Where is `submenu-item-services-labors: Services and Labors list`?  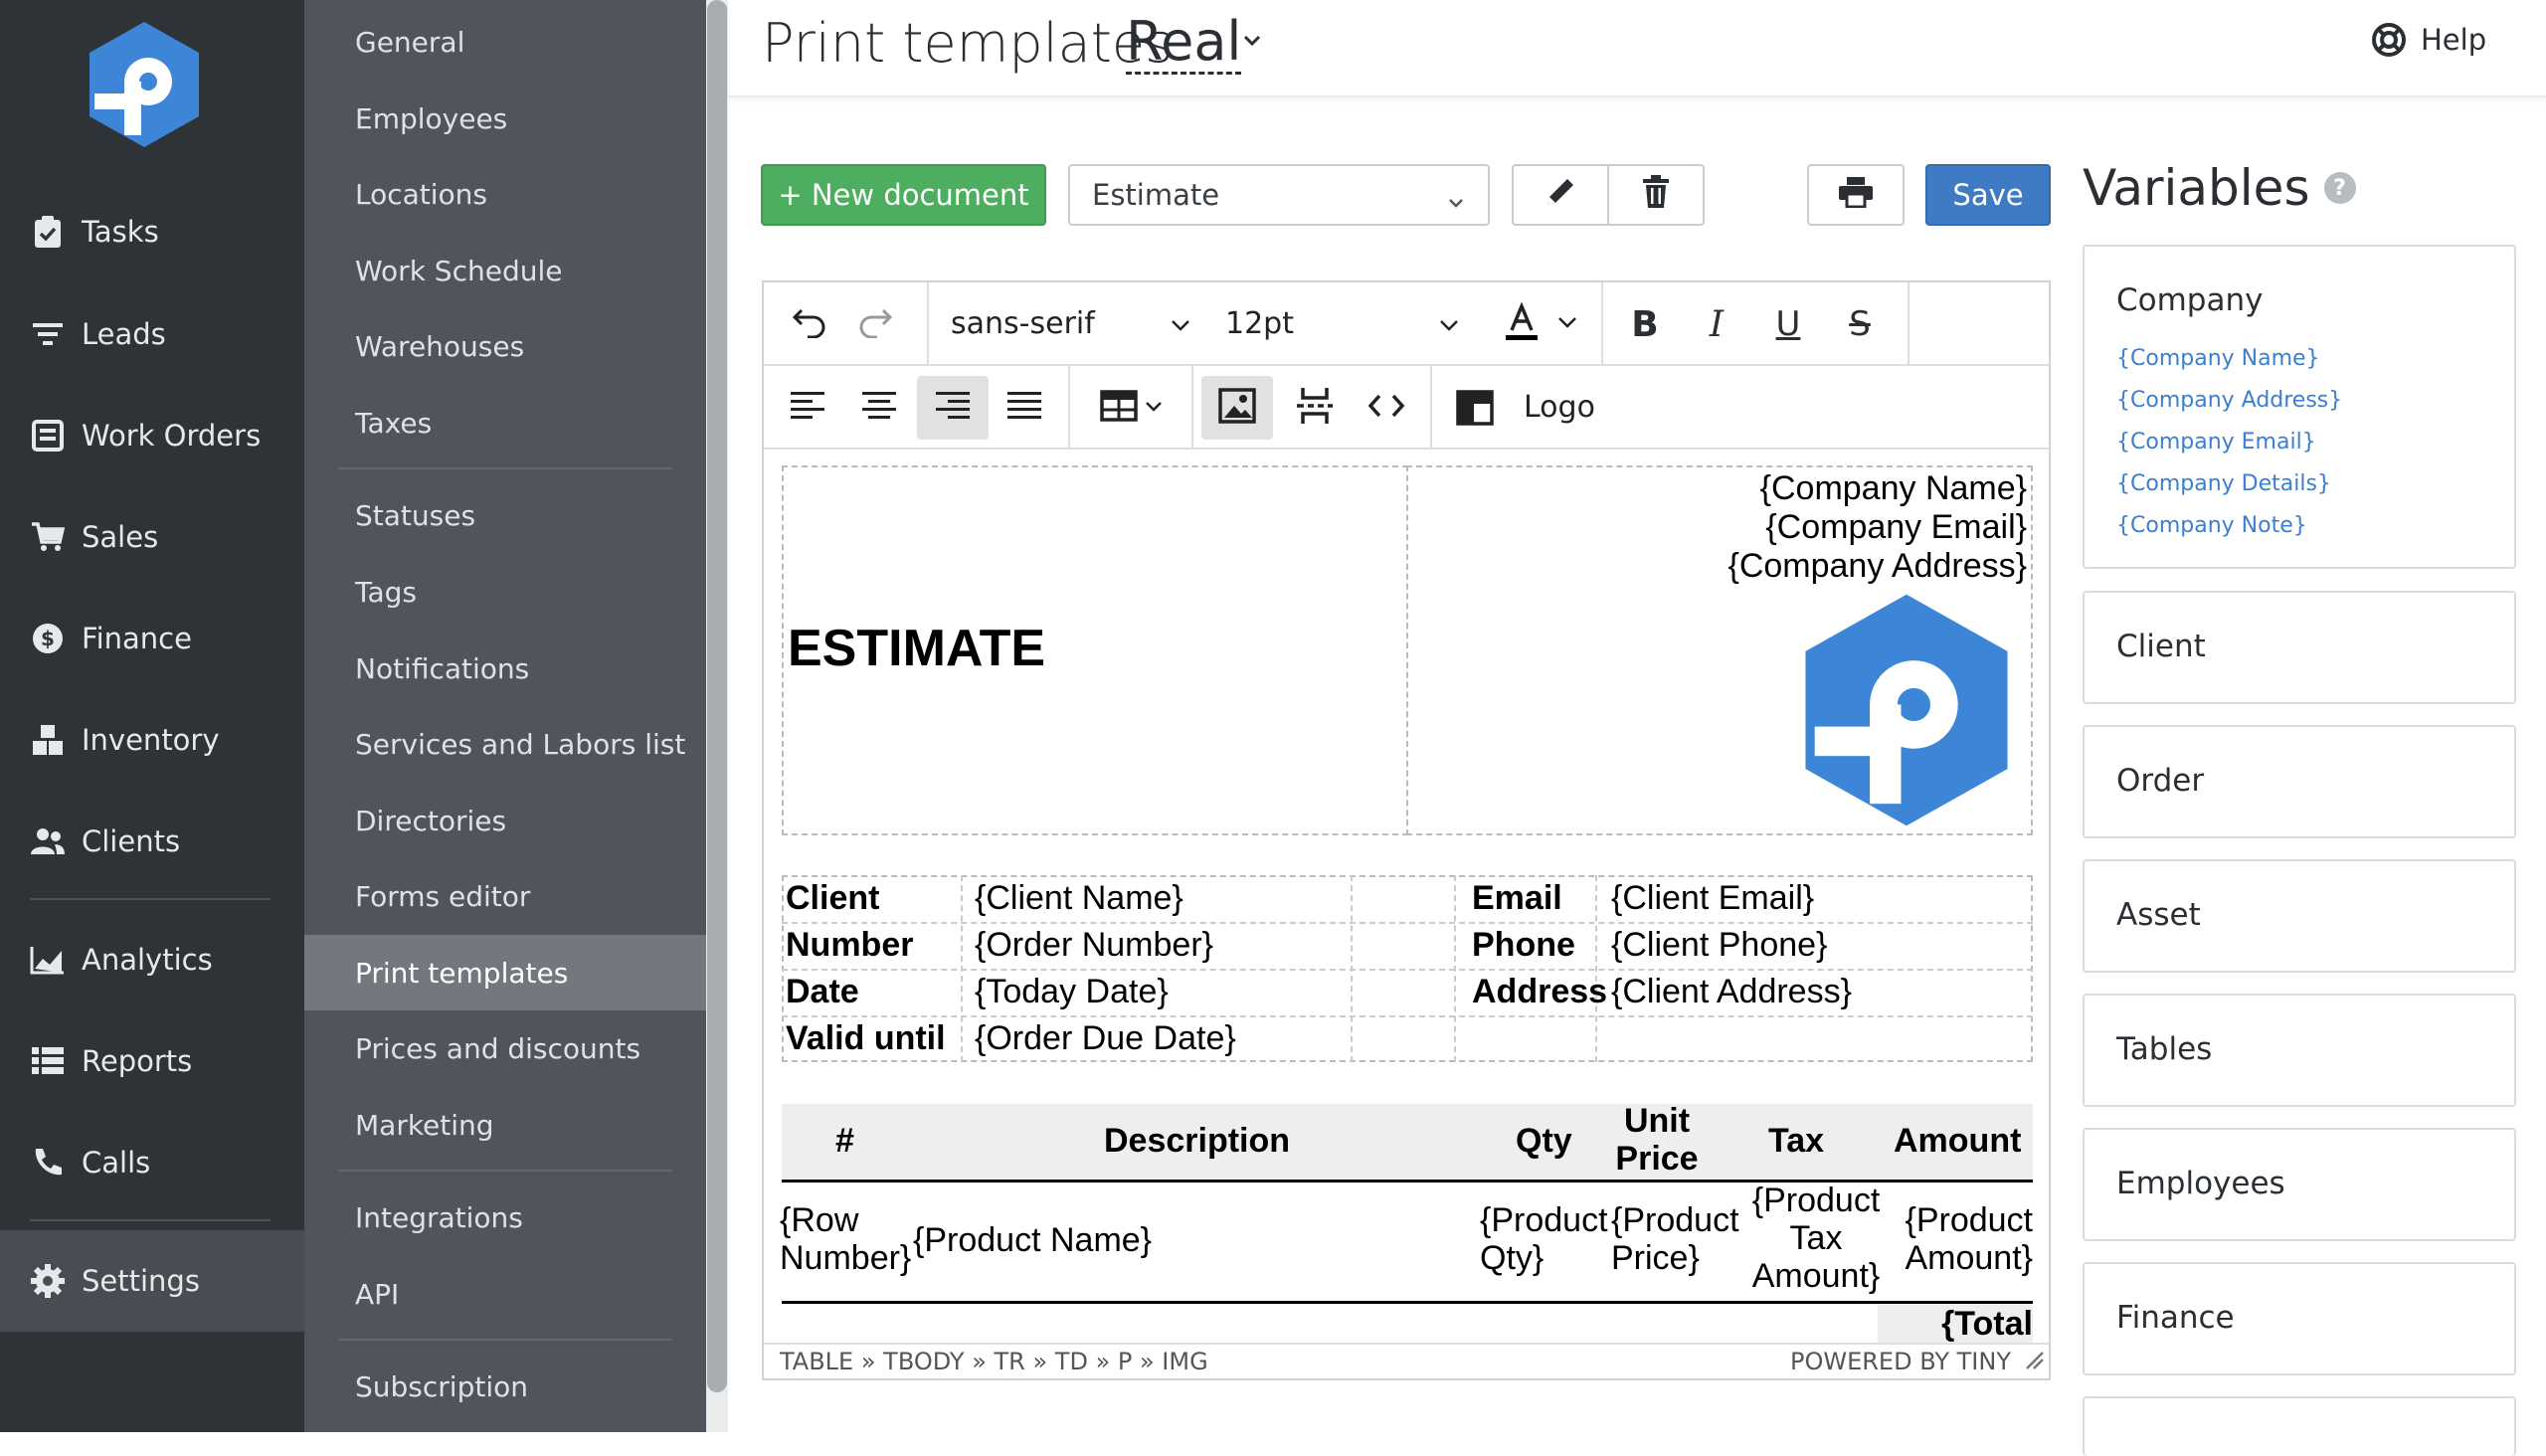
submenu-item-services-labors: Services and Labors list is located at coordinates (505, 744).